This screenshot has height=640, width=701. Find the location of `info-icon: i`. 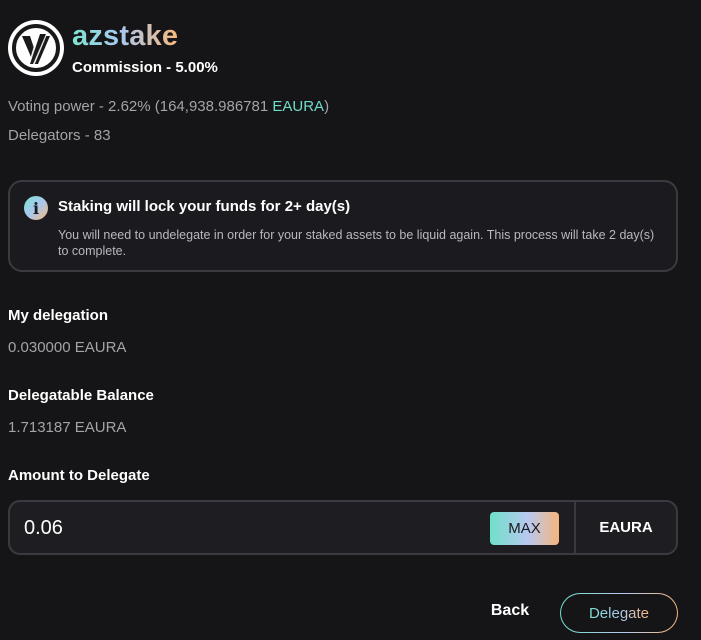

info-icon: i is located at coordinates (36, 208).